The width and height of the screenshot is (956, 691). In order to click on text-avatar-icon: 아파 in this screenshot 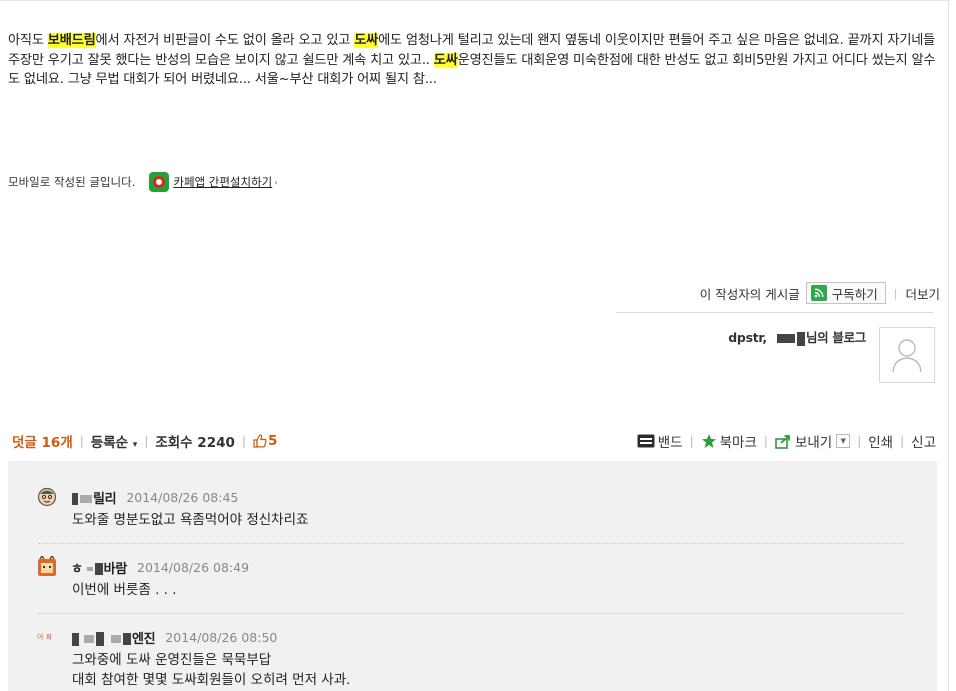, I will do `click(47, 637)`.